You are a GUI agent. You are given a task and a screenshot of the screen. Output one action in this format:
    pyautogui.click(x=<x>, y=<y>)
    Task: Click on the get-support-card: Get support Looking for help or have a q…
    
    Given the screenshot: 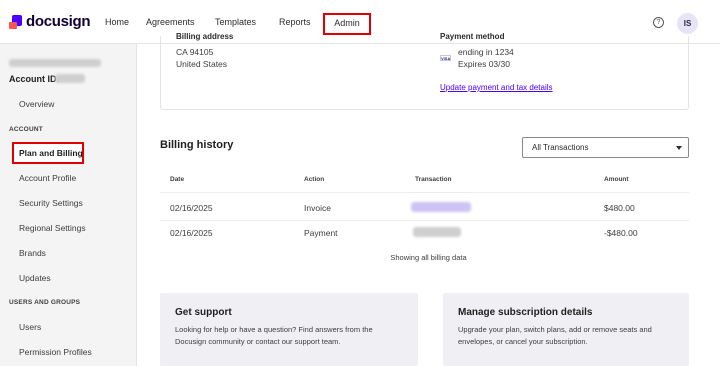 What is the action you would take?
    pyautogui.click(x=289, y=329)
    